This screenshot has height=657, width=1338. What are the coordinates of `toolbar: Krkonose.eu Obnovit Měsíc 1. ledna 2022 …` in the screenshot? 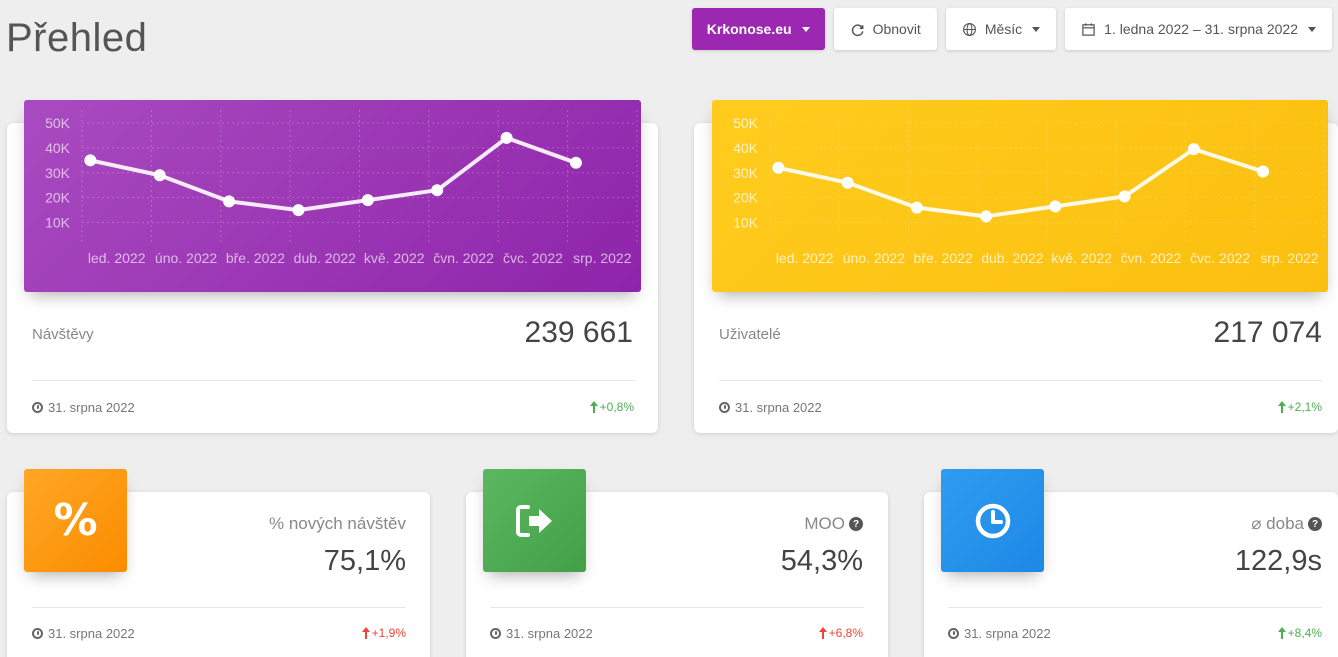 It's located at (1011, 29).